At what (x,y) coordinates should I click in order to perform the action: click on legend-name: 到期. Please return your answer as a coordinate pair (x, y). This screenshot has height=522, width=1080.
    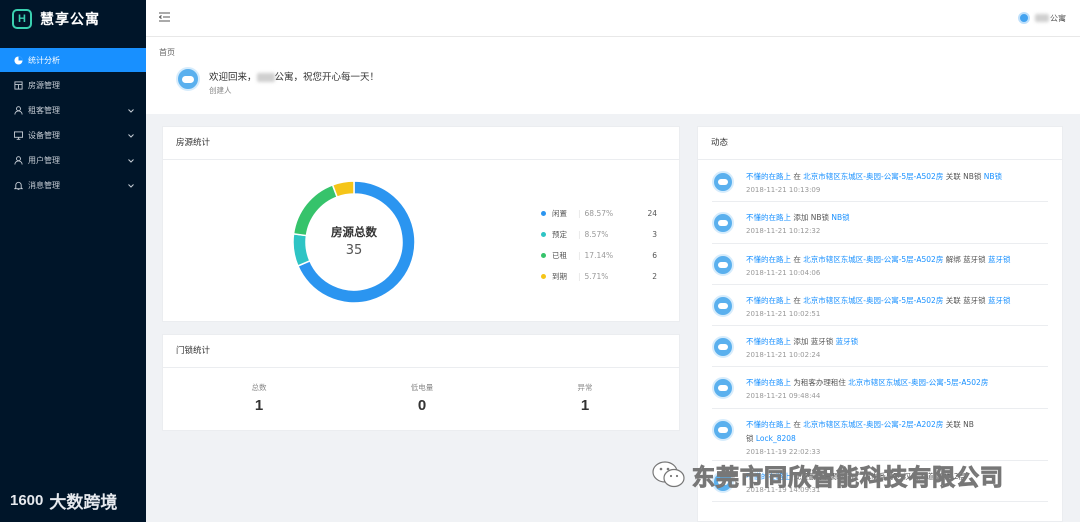
    Looking at the image, I should click on (559, 276).